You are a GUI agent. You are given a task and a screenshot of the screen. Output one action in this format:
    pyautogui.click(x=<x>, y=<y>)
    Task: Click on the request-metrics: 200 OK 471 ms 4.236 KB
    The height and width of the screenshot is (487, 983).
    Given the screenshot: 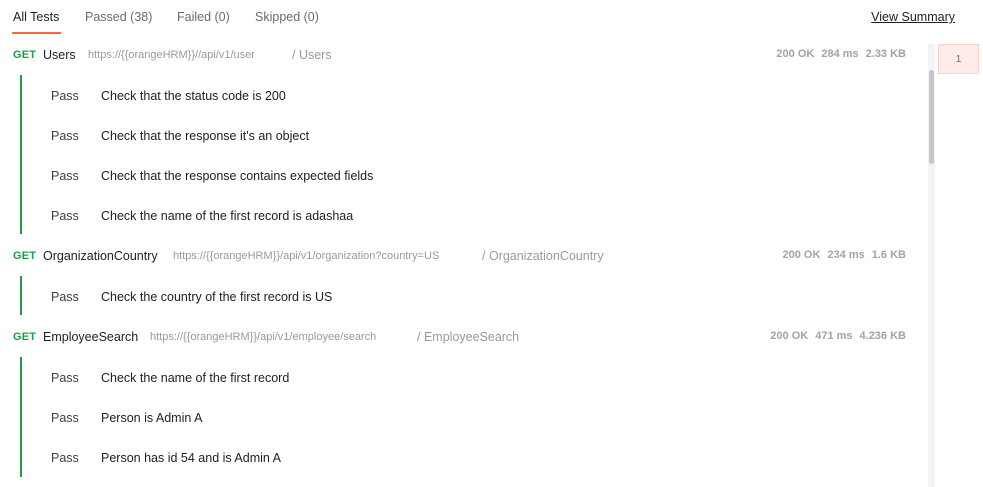 What is the action you would take?
    pyautogui.click(x=834, y=336)
    